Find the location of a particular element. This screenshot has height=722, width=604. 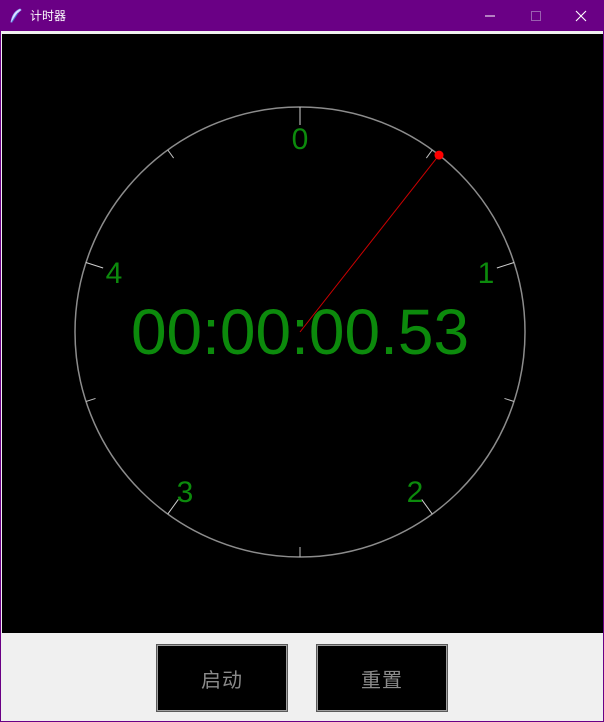

maximize-icon is located at coordinates (536, 16).